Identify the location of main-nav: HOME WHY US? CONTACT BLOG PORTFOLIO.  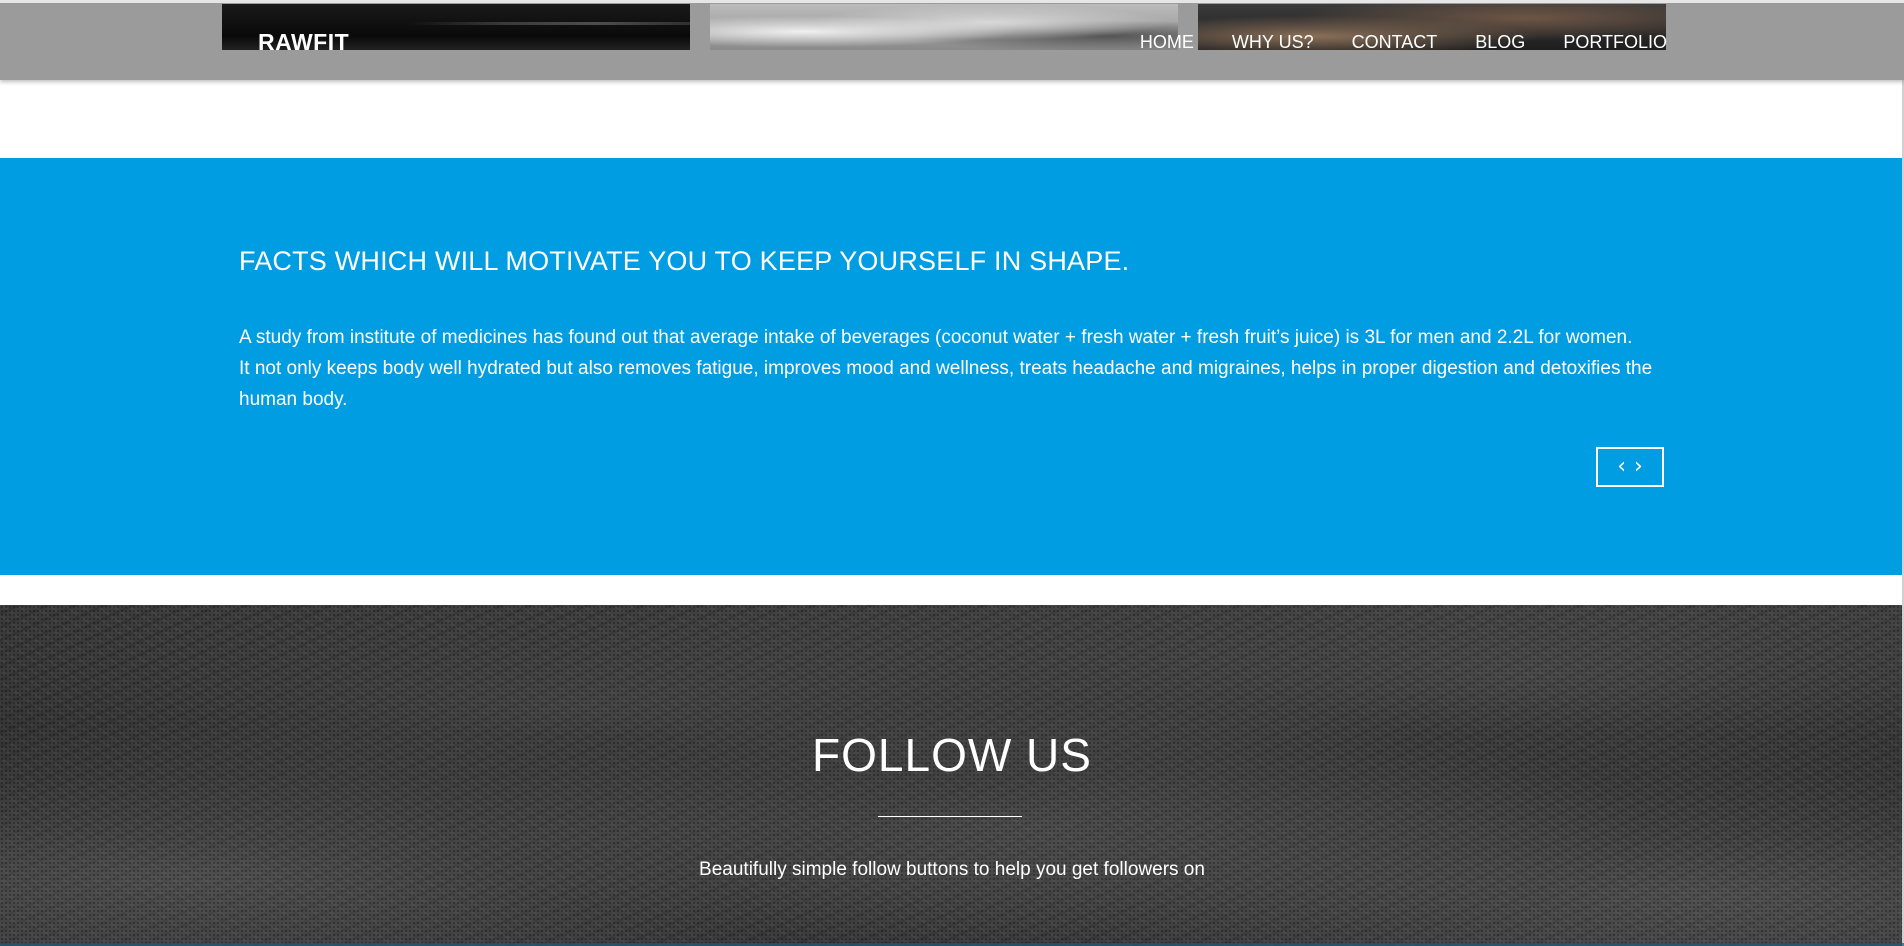
(1384, 42).